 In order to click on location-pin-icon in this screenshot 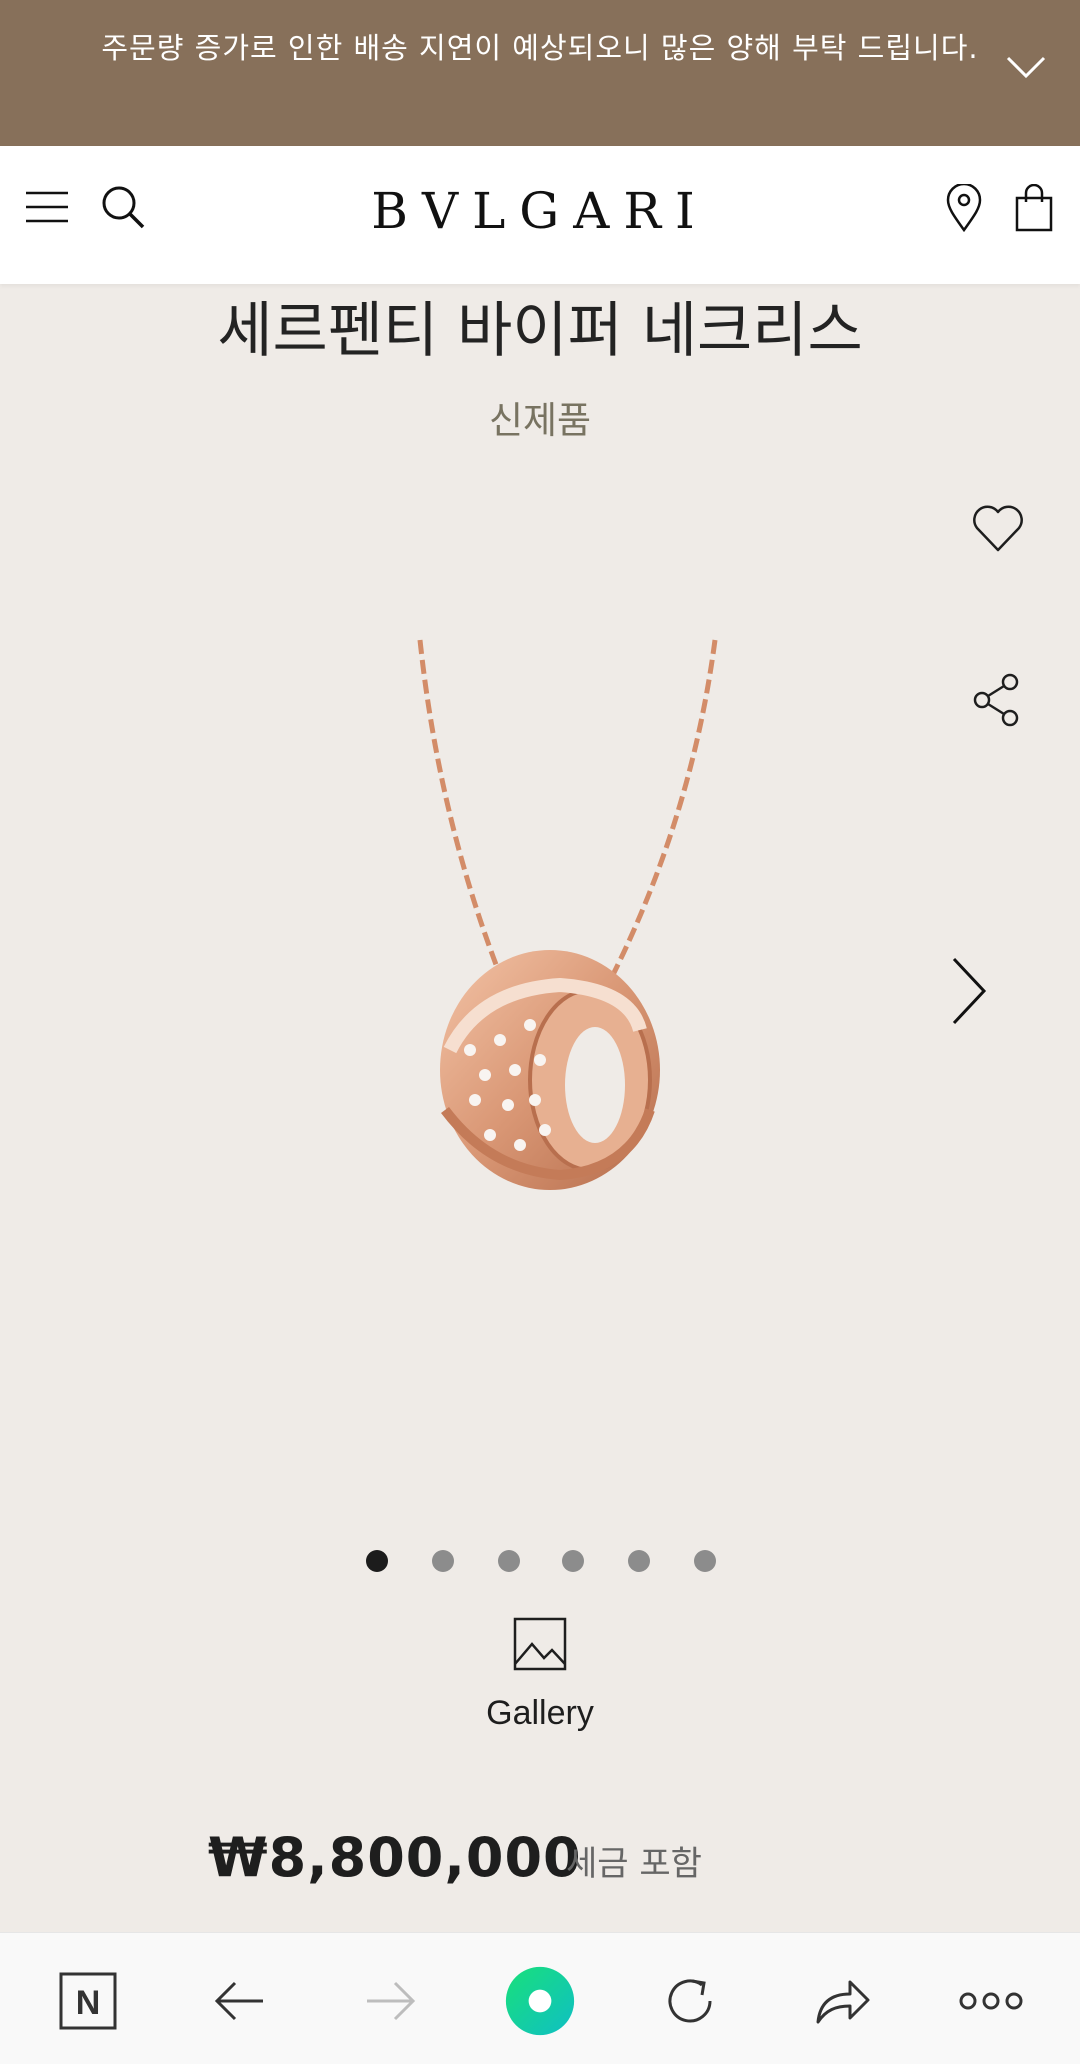, I will do `click(964, 208)`.